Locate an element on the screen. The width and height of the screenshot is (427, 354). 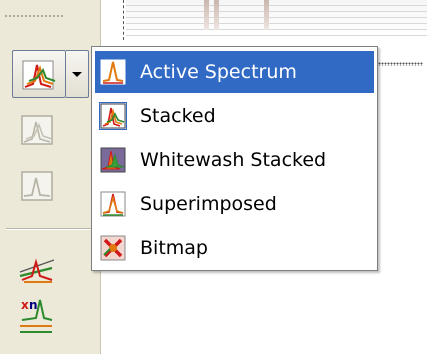
single-peak-disabled-button is located at coordinates (37, 186).